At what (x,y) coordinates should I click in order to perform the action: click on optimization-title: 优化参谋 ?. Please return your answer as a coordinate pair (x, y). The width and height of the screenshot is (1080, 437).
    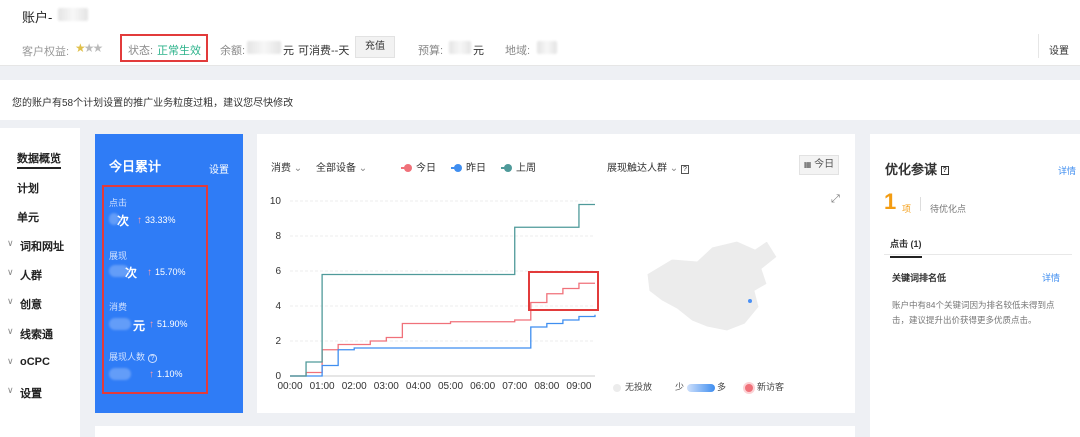
    Looking at the image, I should click on (917, 168).